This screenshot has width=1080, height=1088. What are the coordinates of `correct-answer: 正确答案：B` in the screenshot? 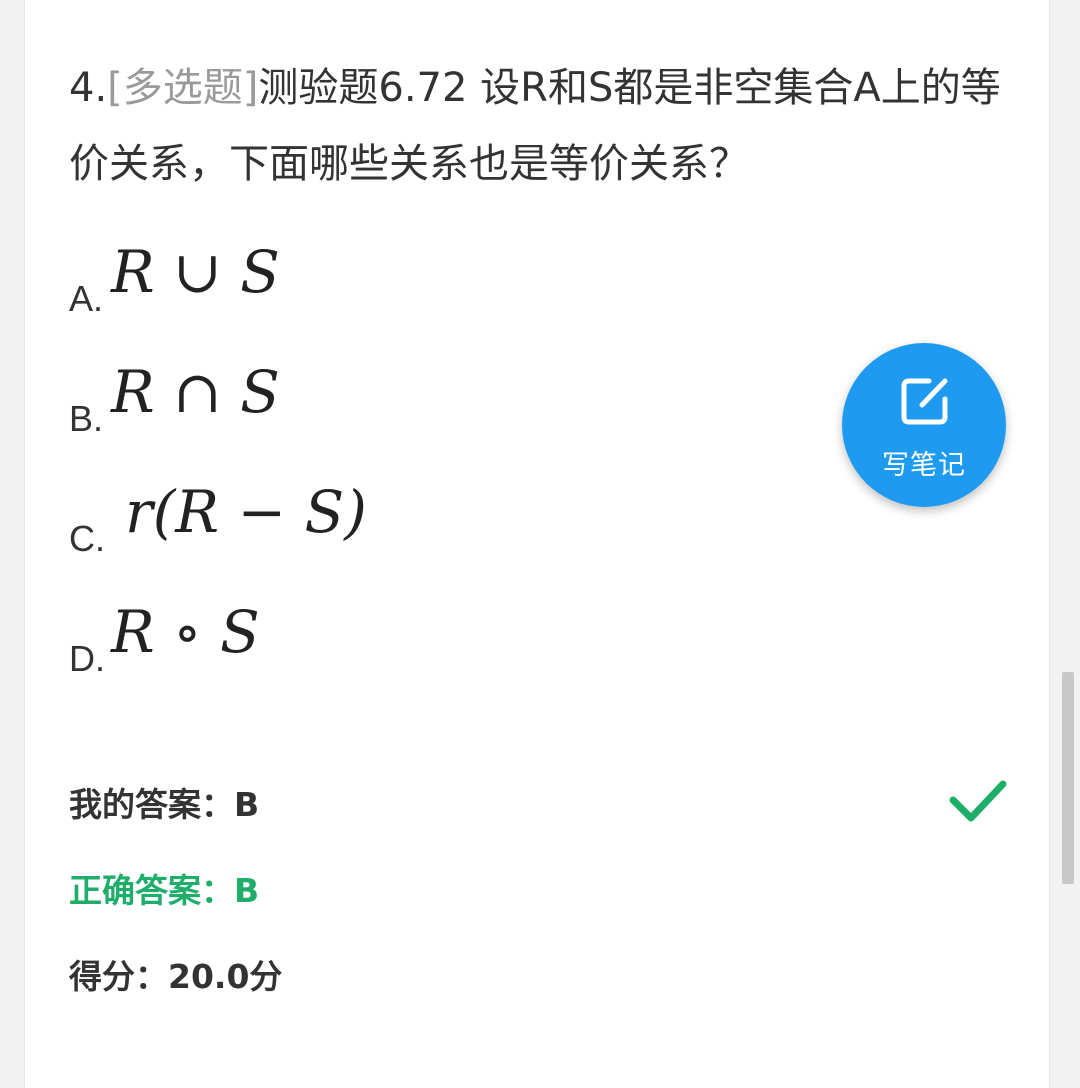 It's located at (164, 890).